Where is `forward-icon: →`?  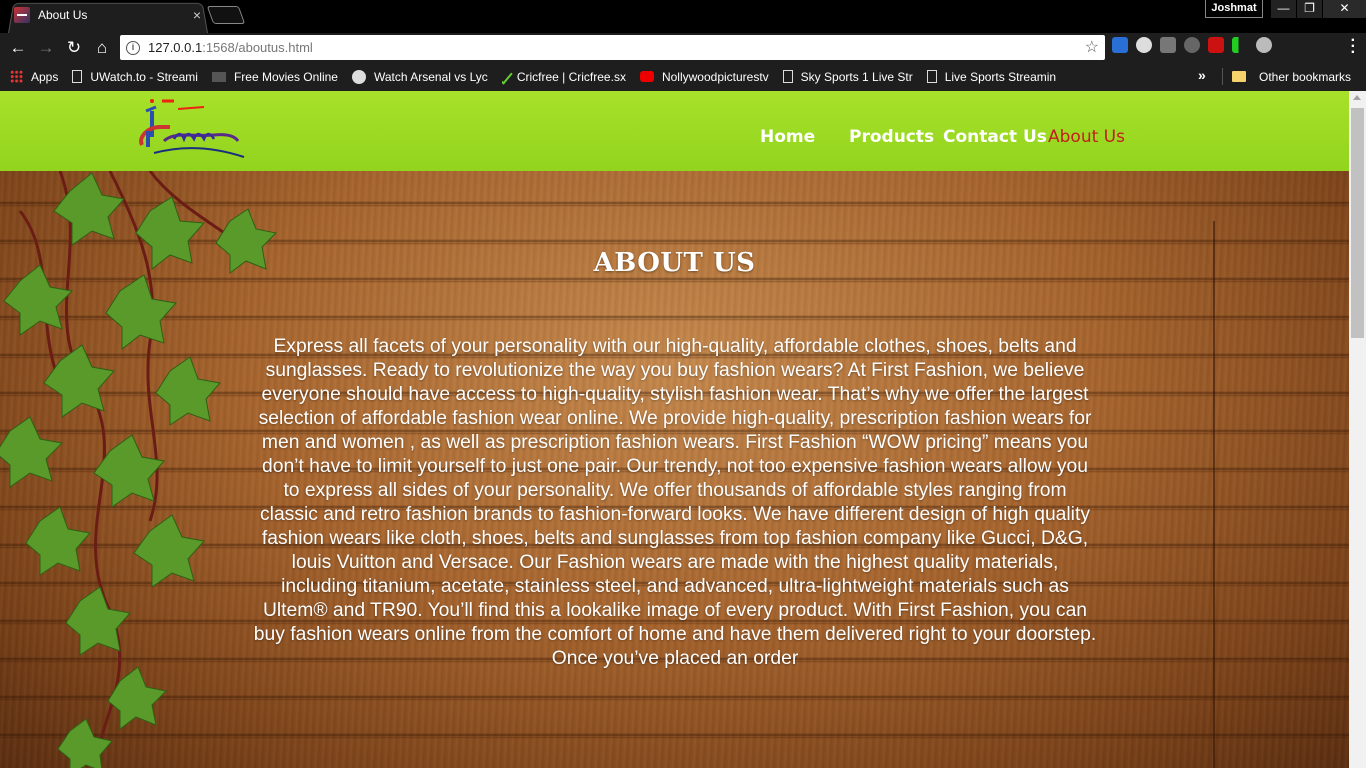 forward-icon: → is located at coordinates (46, 48).